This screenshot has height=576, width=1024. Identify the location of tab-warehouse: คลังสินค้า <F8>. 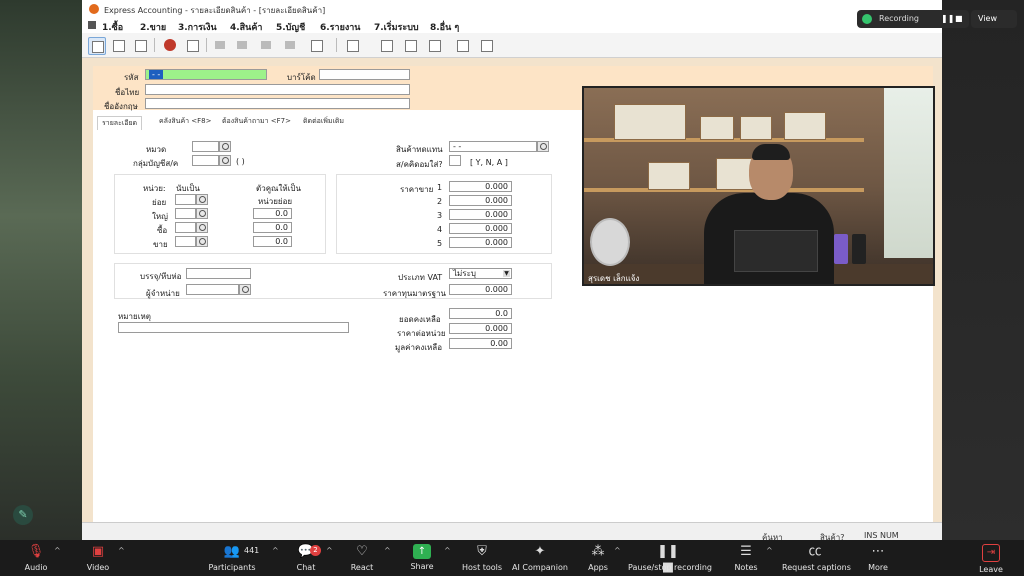
(185, 121).